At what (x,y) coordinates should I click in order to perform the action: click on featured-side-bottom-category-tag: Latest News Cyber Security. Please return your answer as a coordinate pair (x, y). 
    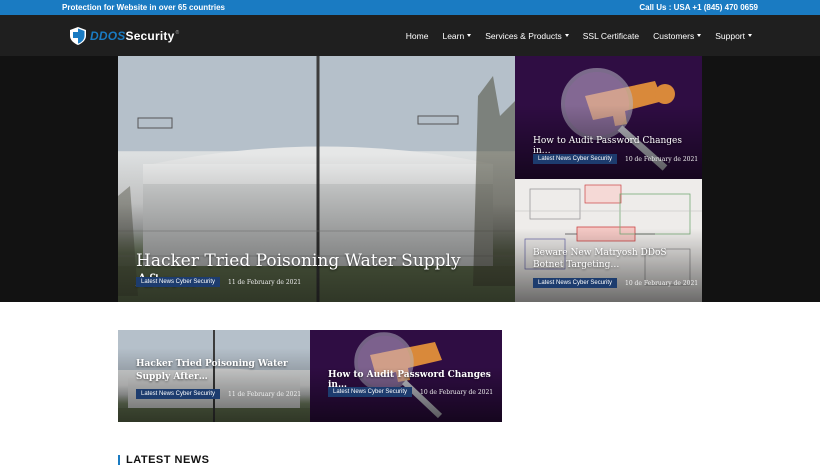
    Looking at the image, I should click on (575, 283).